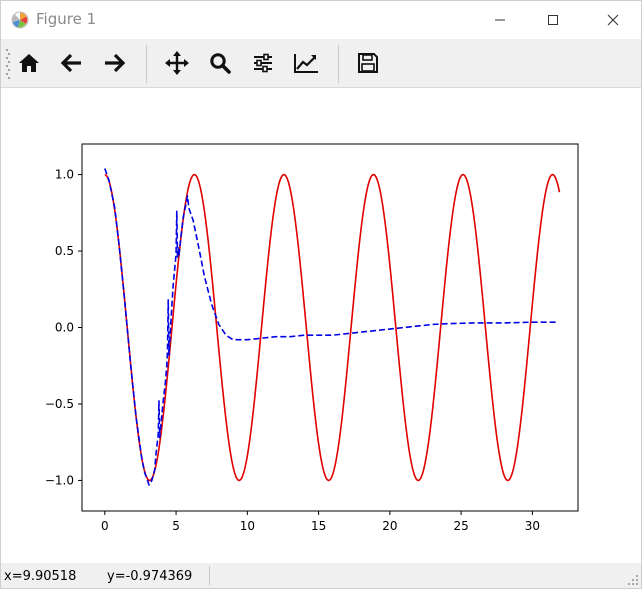 Image resolution: width=642 pixels, height=589 pixels. I want to click on arrow-right-icon, so click(115, 63).